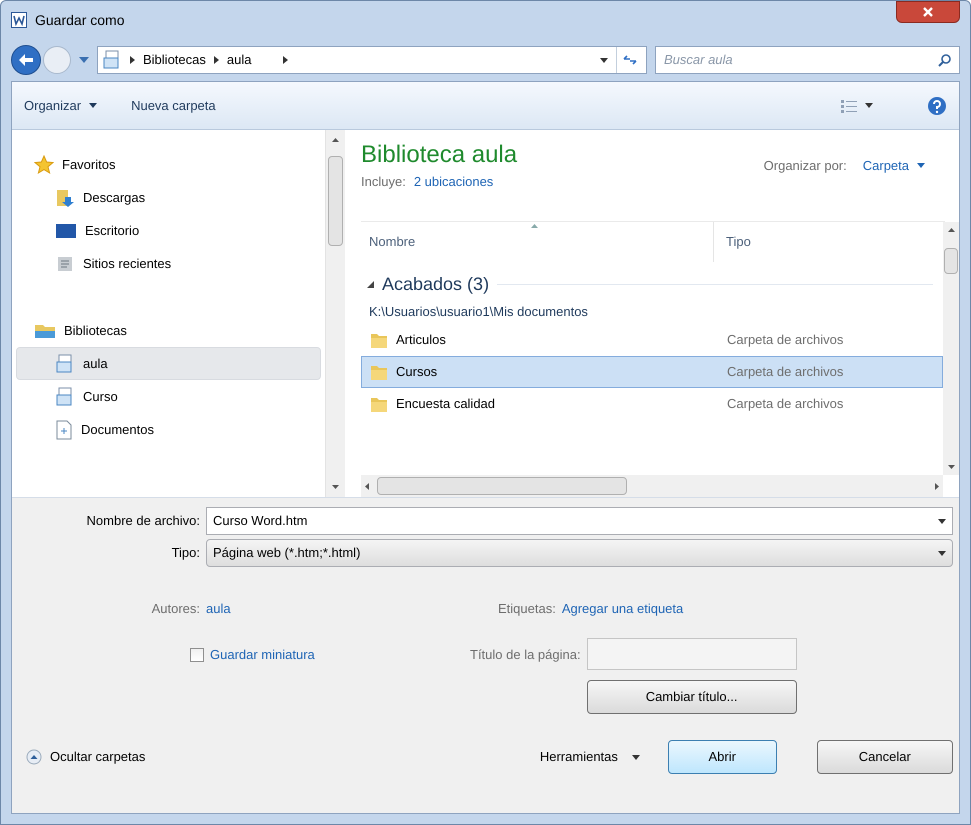  What do you see at coordinates (691, 654) in the screenshot?
I see `page-title-field` at bounding box center [691, 654].